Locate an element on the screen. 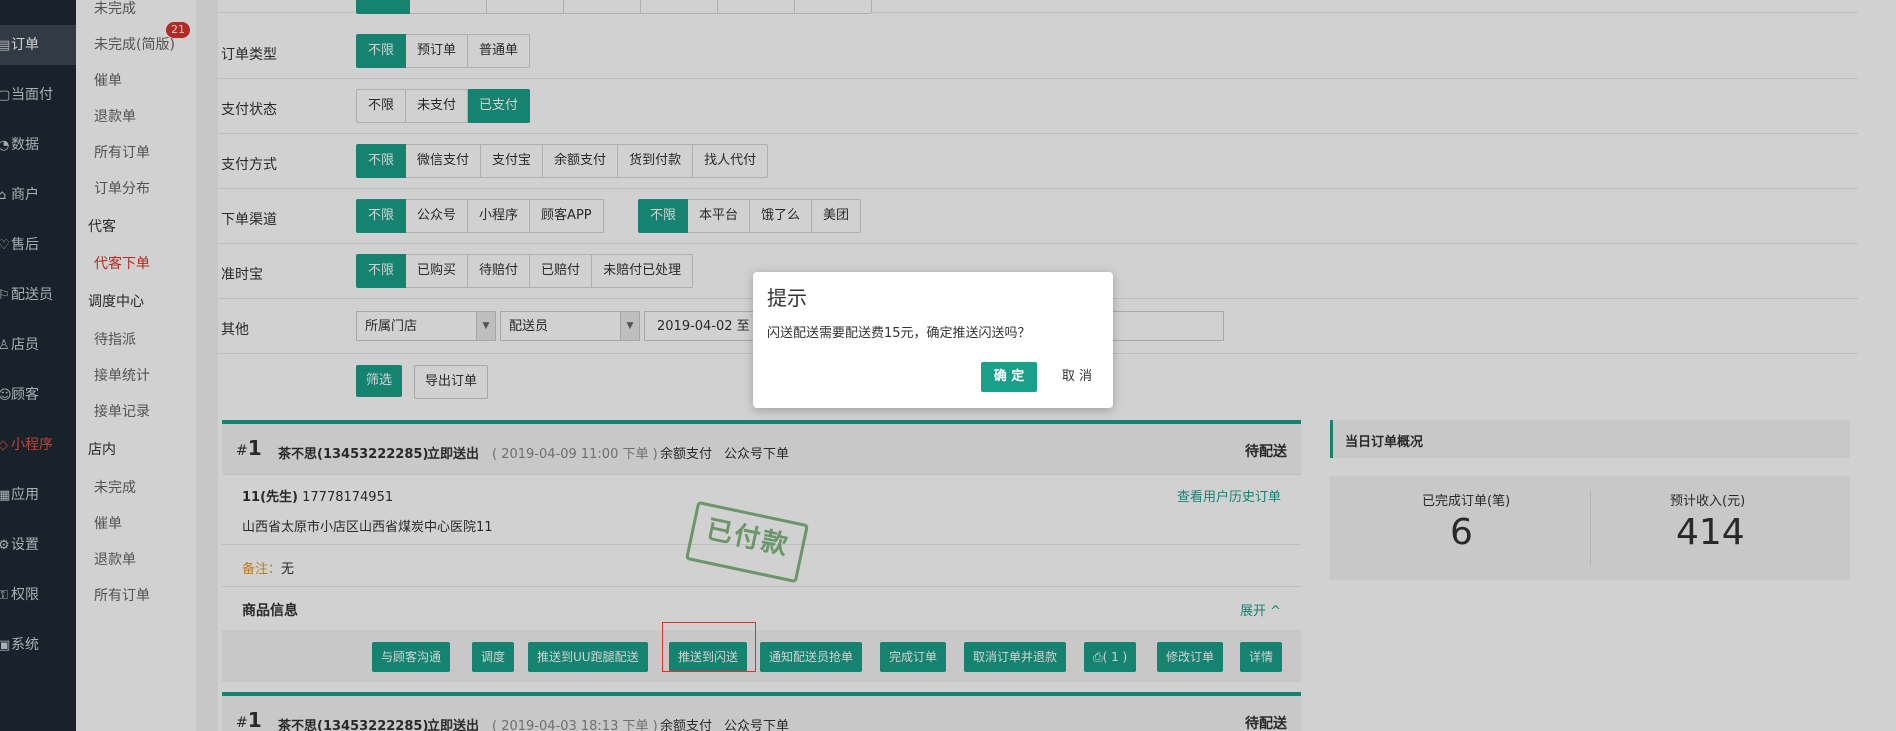 Image resolution: width=1896 pixels, height=731 pixels. confirm-dialog: 提示 闪送配送需要配送费15元，确定推送闪送吗？ 确 定 取 消 is located at coordinates (933, 340).